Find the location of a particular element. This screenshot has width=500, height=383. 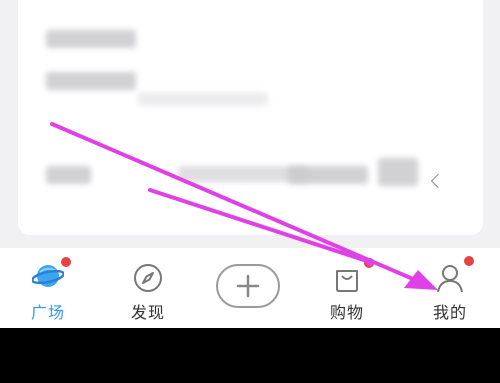

compass-icon is located at coordinates (148, 280).